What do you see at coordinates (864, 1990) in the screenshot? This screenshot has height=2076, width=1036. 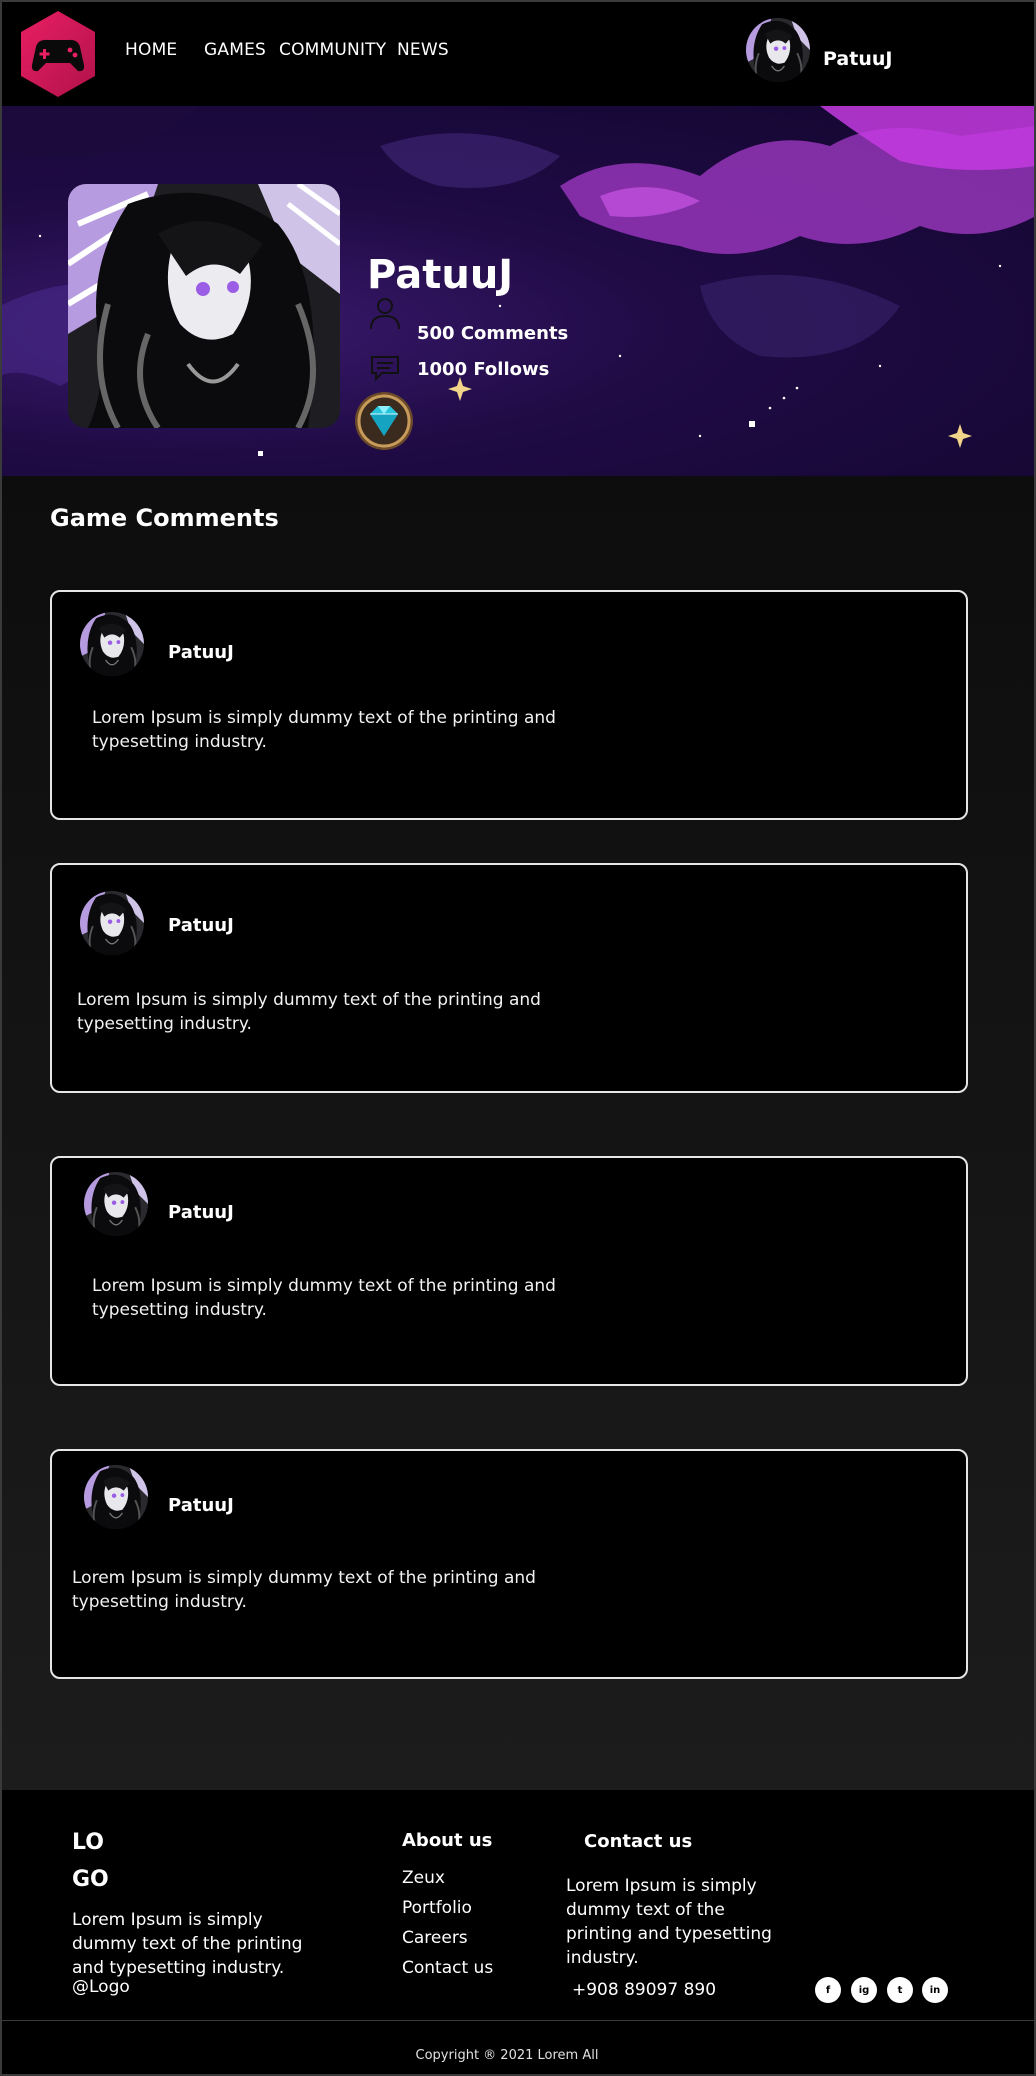 I see `instagram-icon: ig` at bounding box center [864, 1990].